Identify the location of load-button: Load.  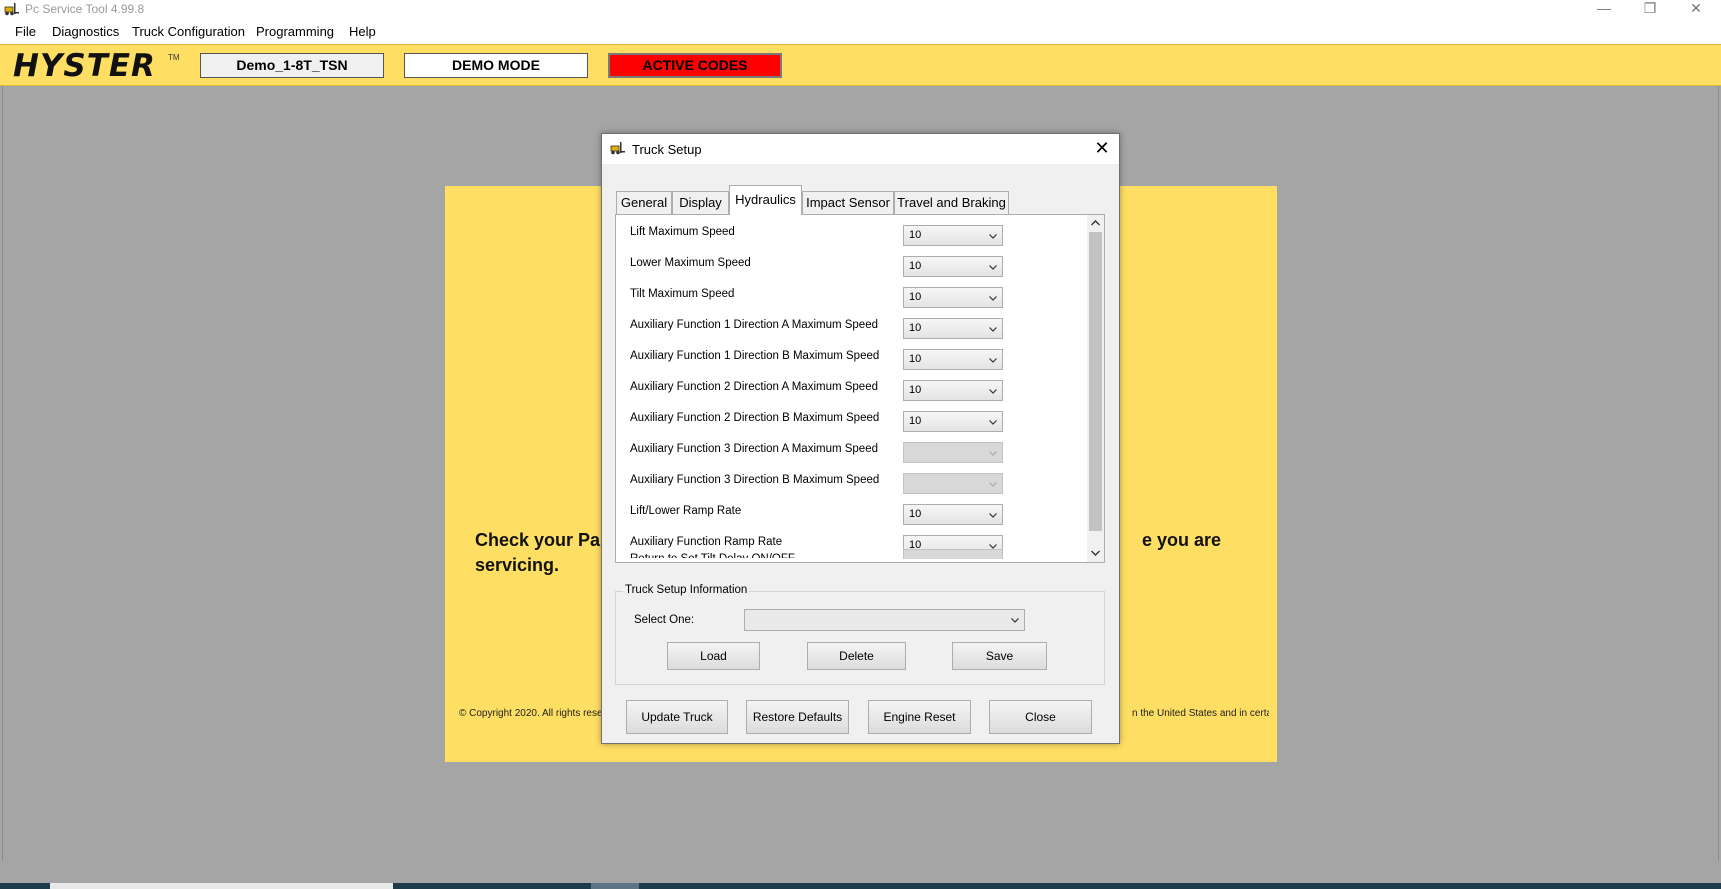
(713, 656).